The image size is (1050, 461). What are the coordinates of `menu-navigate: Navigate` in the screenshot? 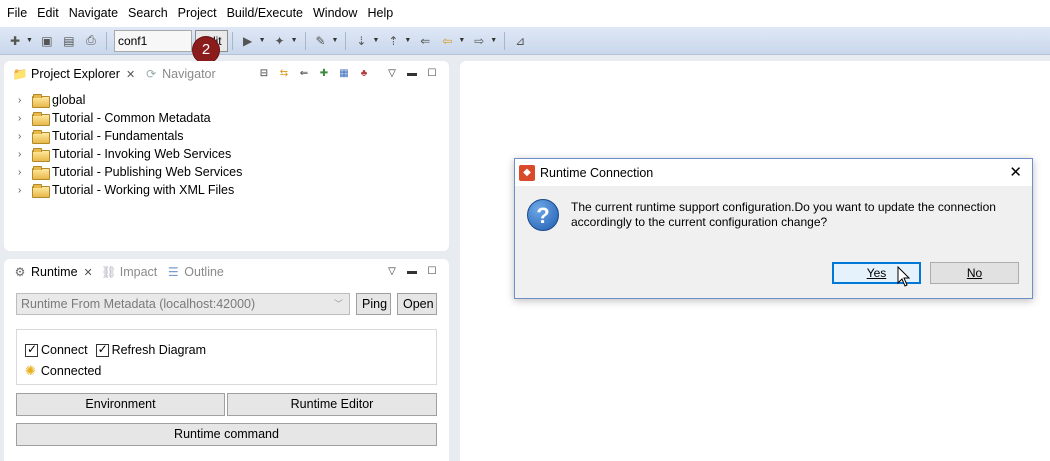 It's located at (93, 13).